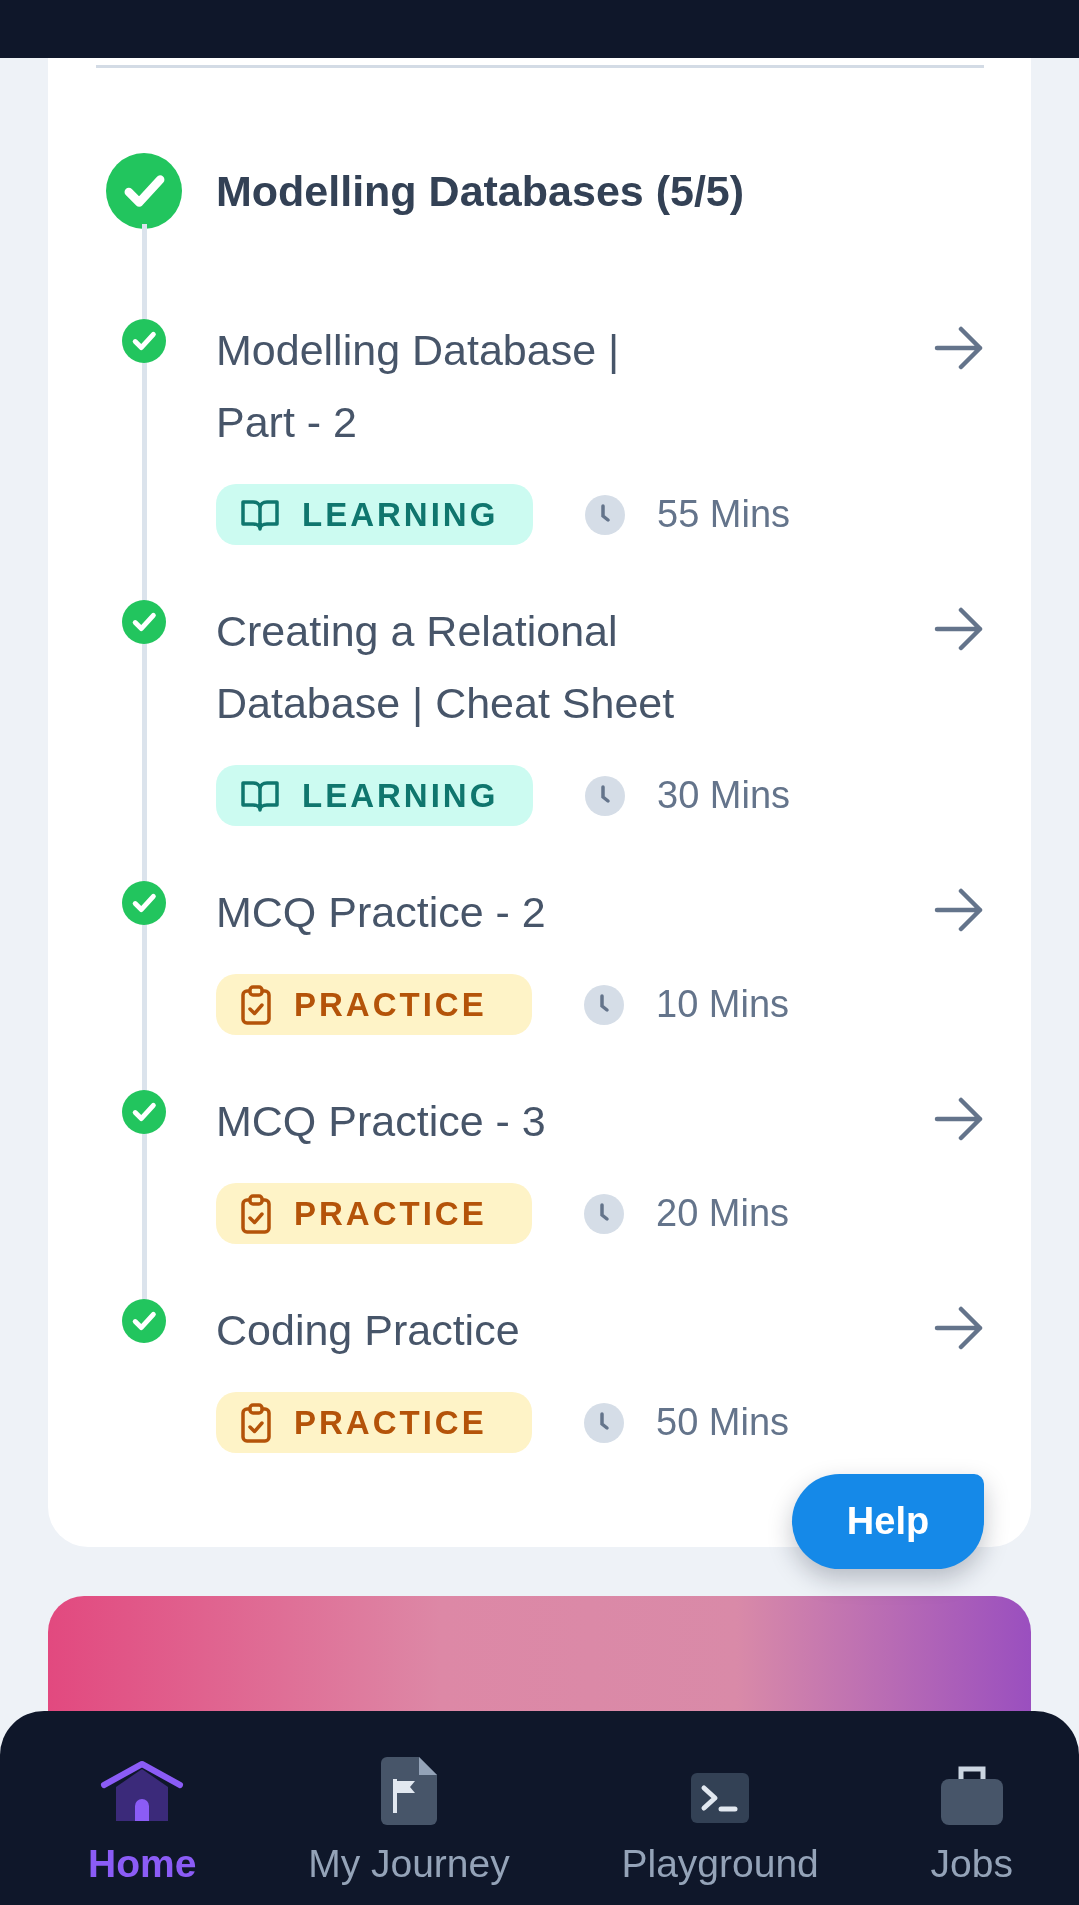 Image resolution: width=1079 pixels, height=1905 pixels. I want to click on nav-tab: Playground, so click(720, 1808).